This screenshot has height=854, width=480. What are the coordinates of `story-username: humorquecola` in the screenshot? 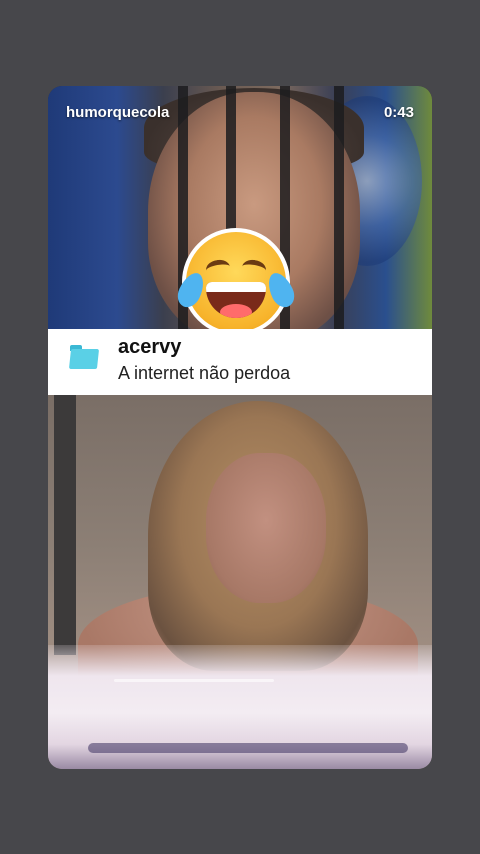 It's located at (117, 112).